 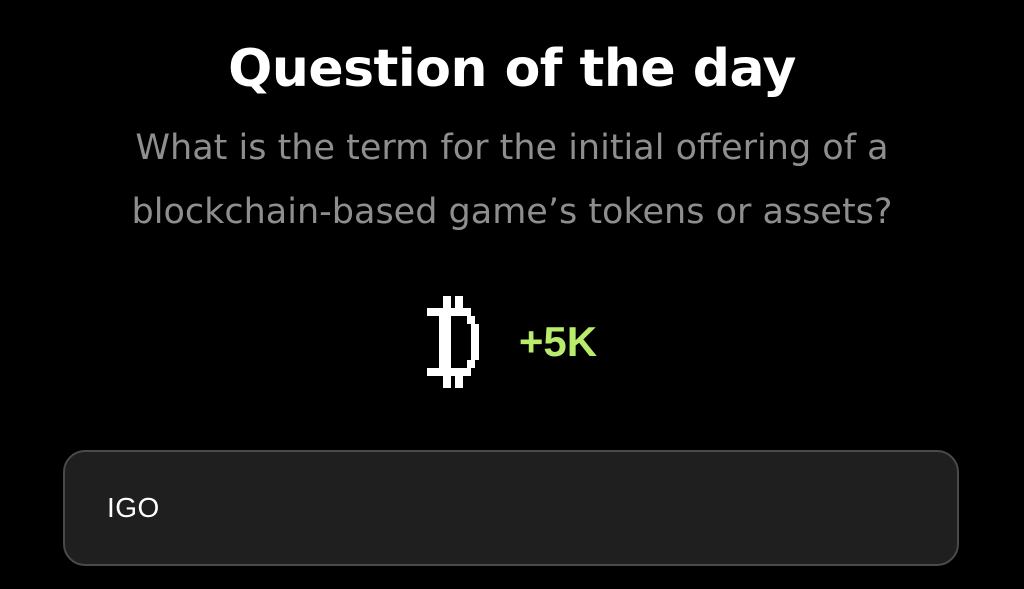 What do you see at coordinates (558, 341) in the screenshot?
I see `reward-amount: +5K` at bounding box center [558, 341].